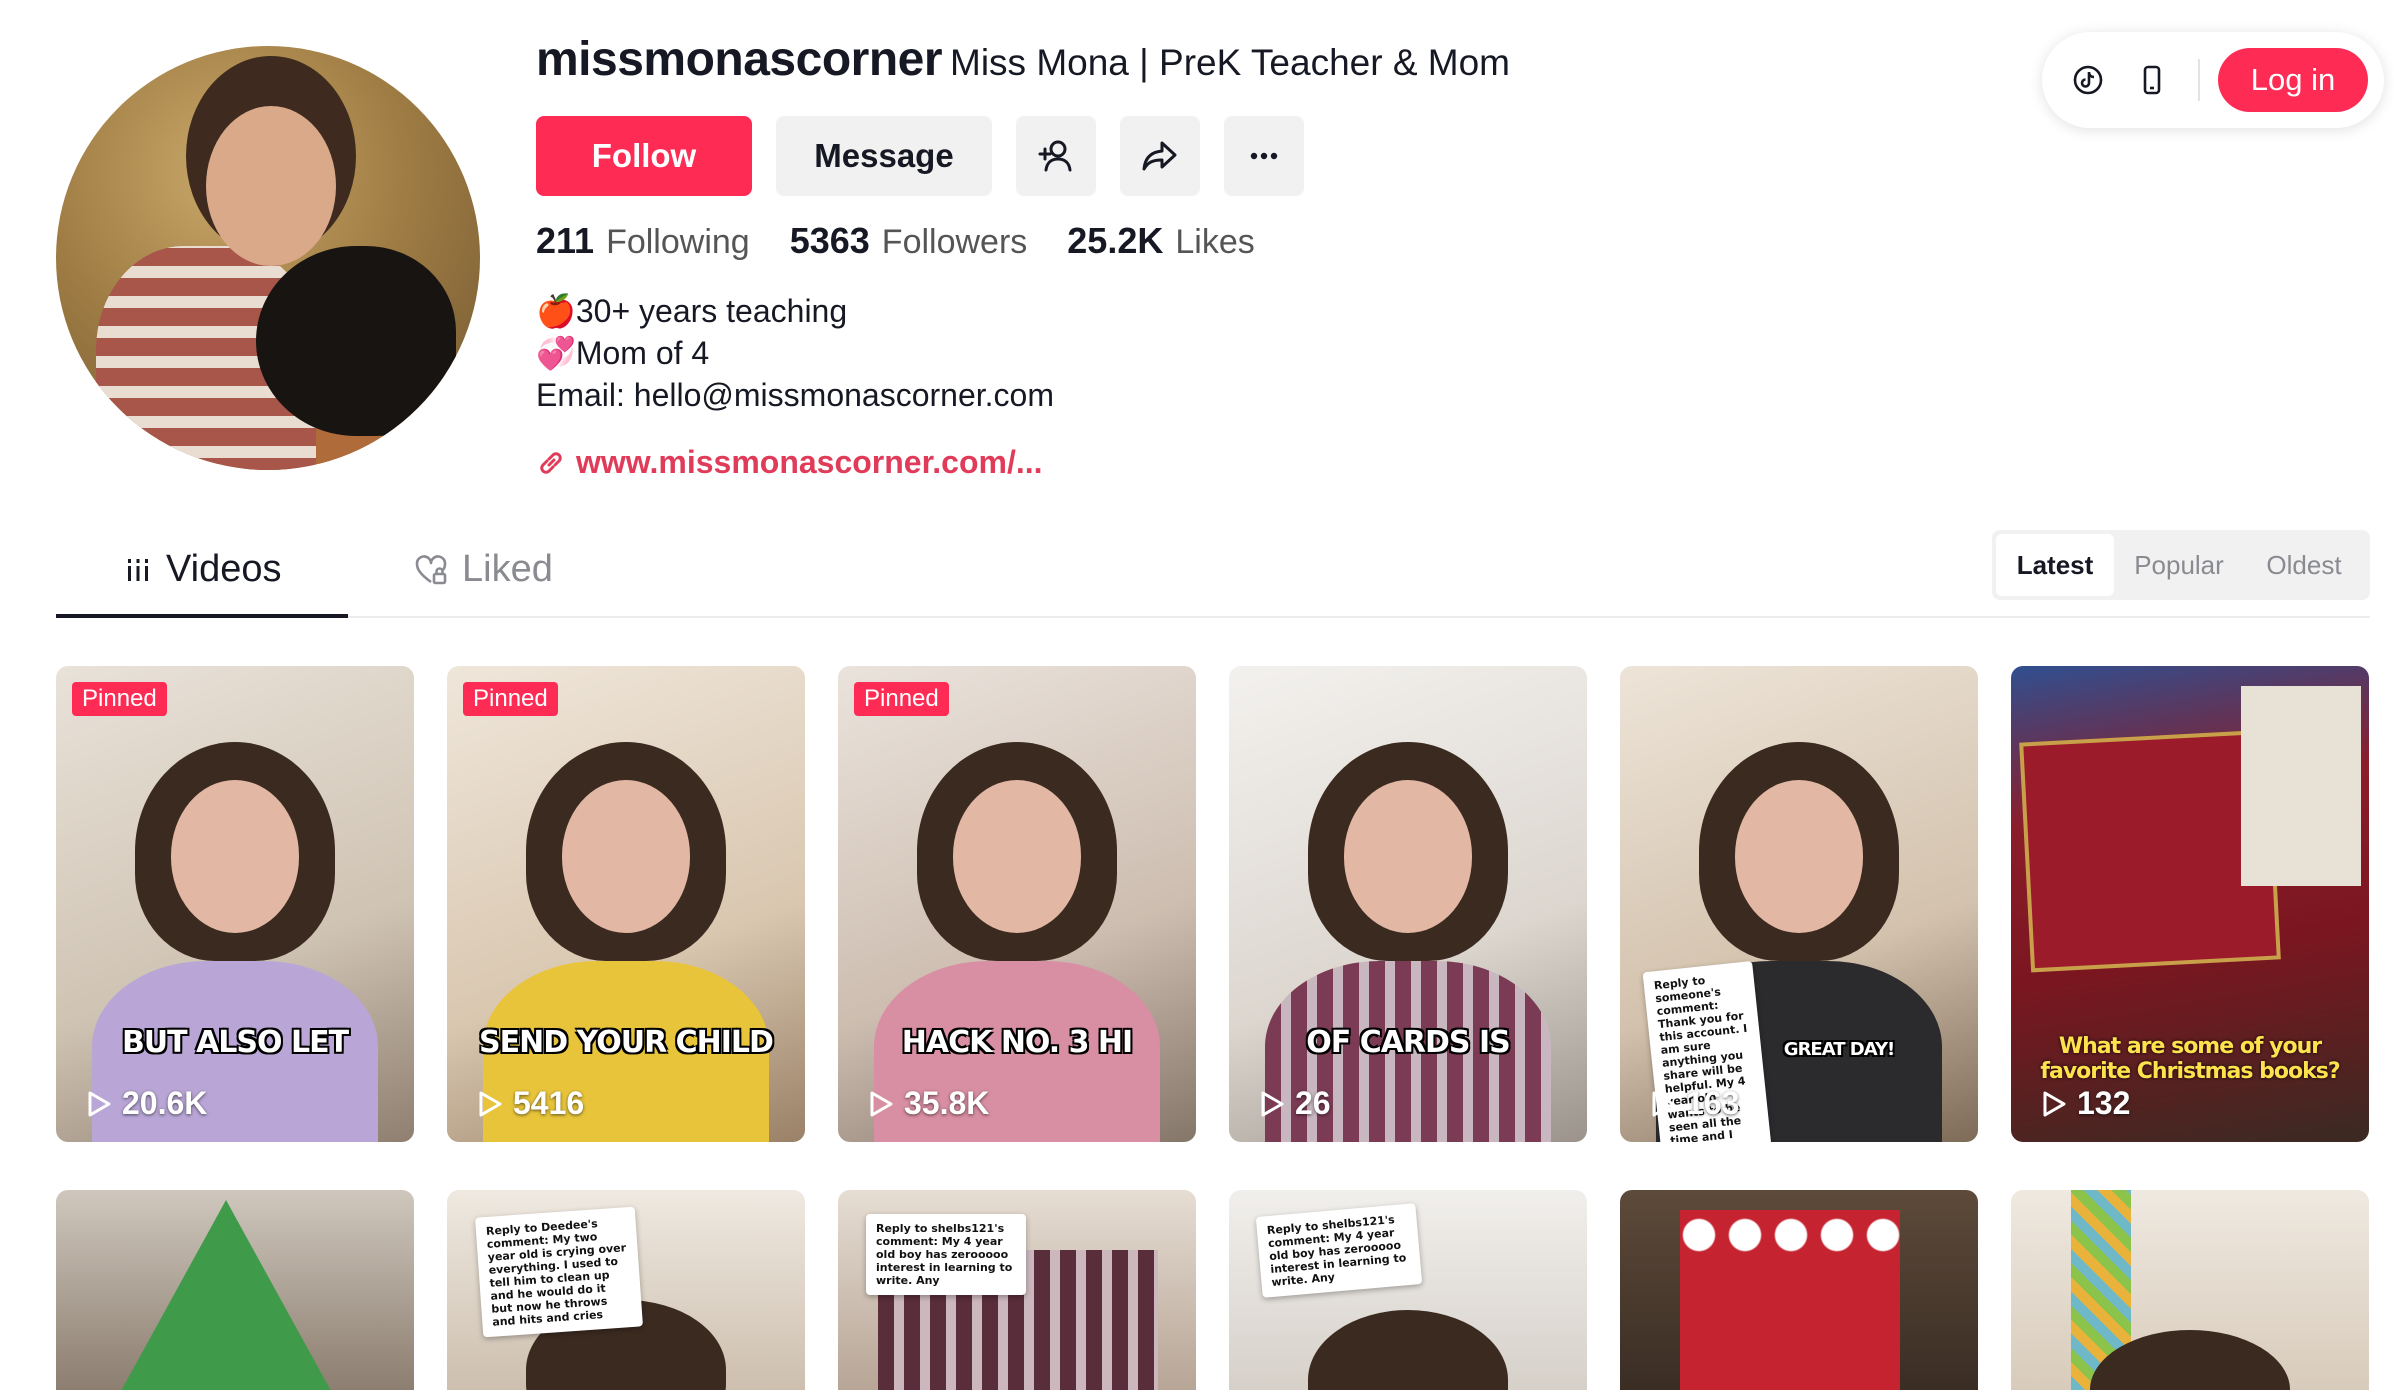 Image resolution: width=2394 pixels, height=1394 pixels. What do you see at coordinates (551, 462) in the screenshot?
I see `link-icon` at bounding box center [551, 462].